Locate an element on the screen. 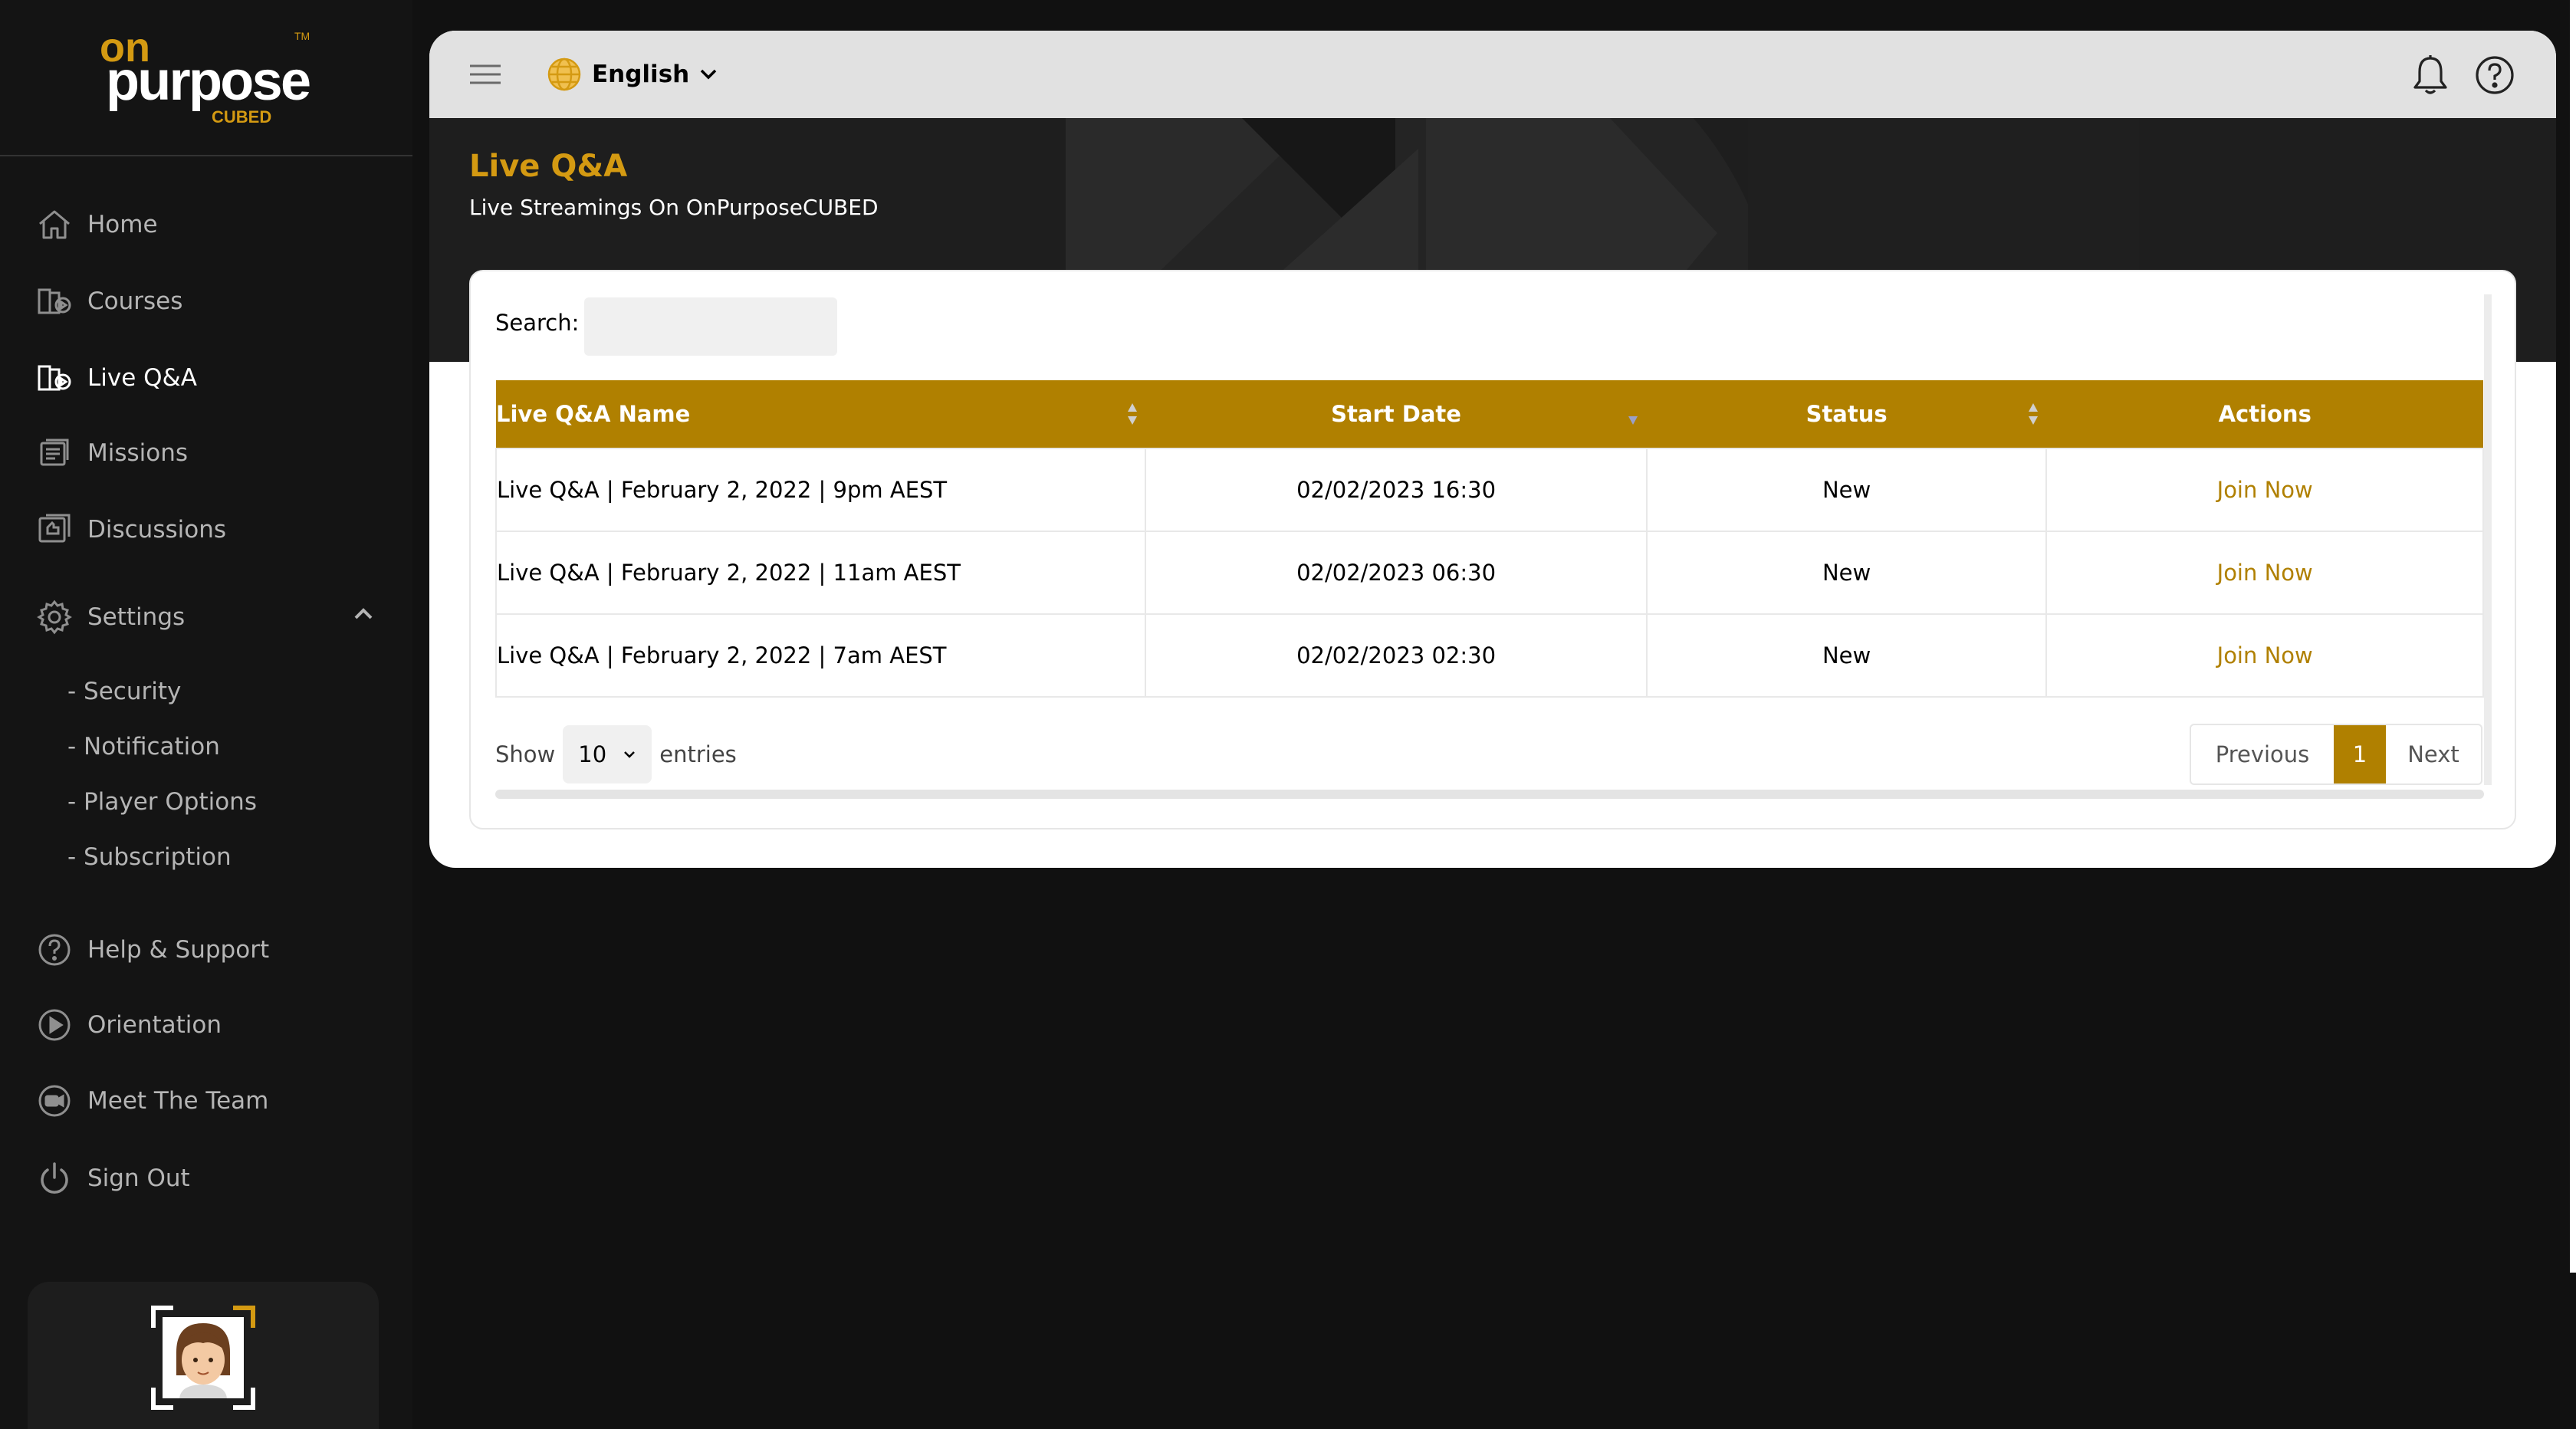 This screenshot has width=2576, height=1429. sidebar-item-live-qa: Live Q&A is located at coordinates (116, 378).